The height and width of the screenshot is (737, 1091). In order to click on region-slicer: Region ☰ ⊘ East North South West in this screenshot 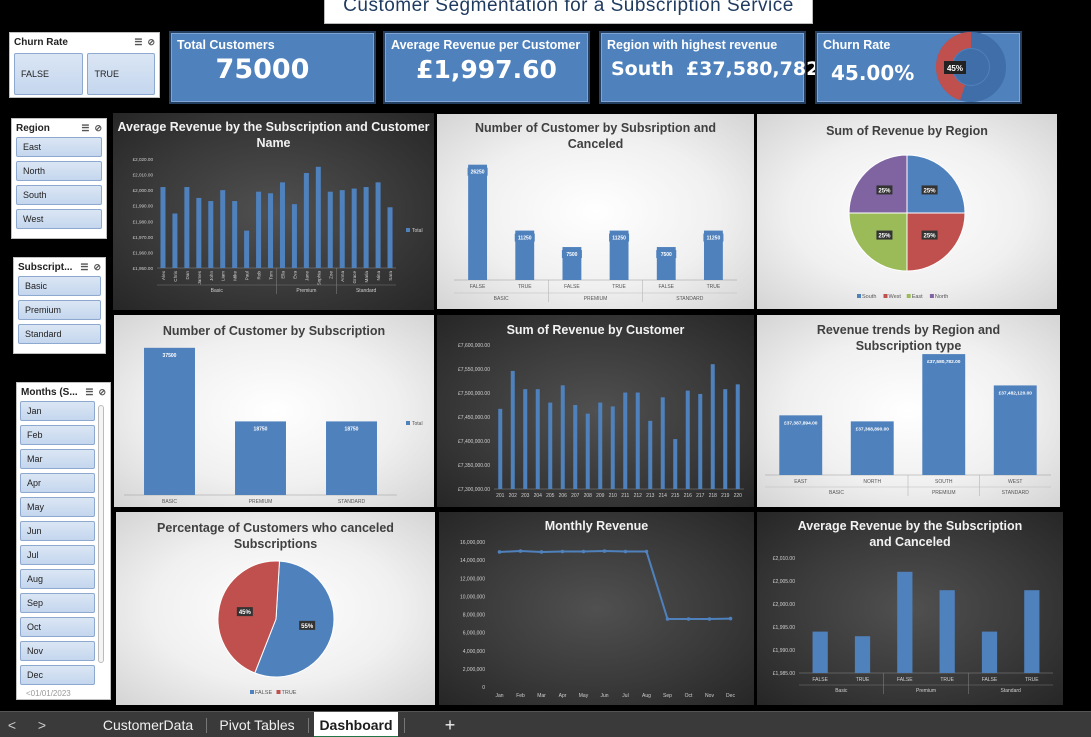, I will do `click(59, 178)`.